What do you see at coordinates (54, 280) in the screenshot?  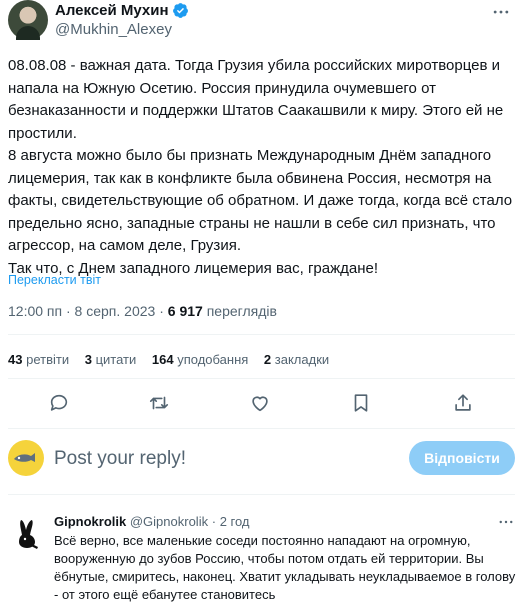 I see `translate-tweet-link: Перекласти твіт` at bounding box center [54, 280].